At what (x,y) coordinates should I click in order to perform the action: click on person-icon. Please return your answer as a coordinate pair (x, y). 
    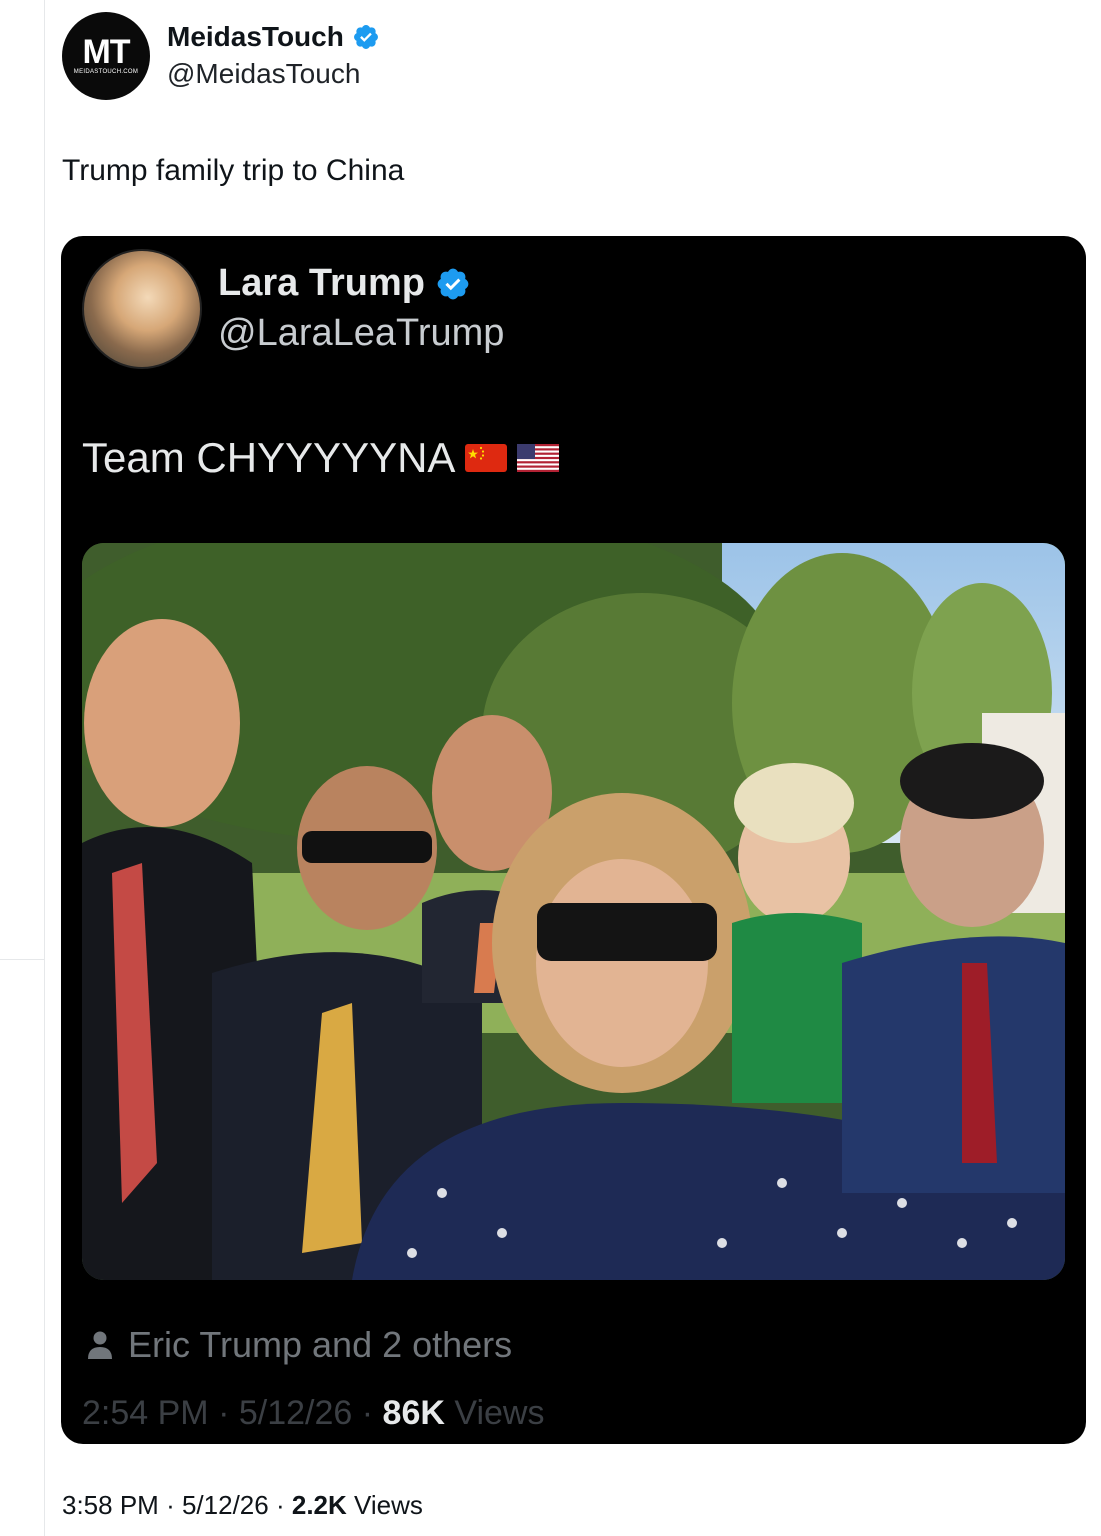
    Looking at the image, I should click on (100, 1345).